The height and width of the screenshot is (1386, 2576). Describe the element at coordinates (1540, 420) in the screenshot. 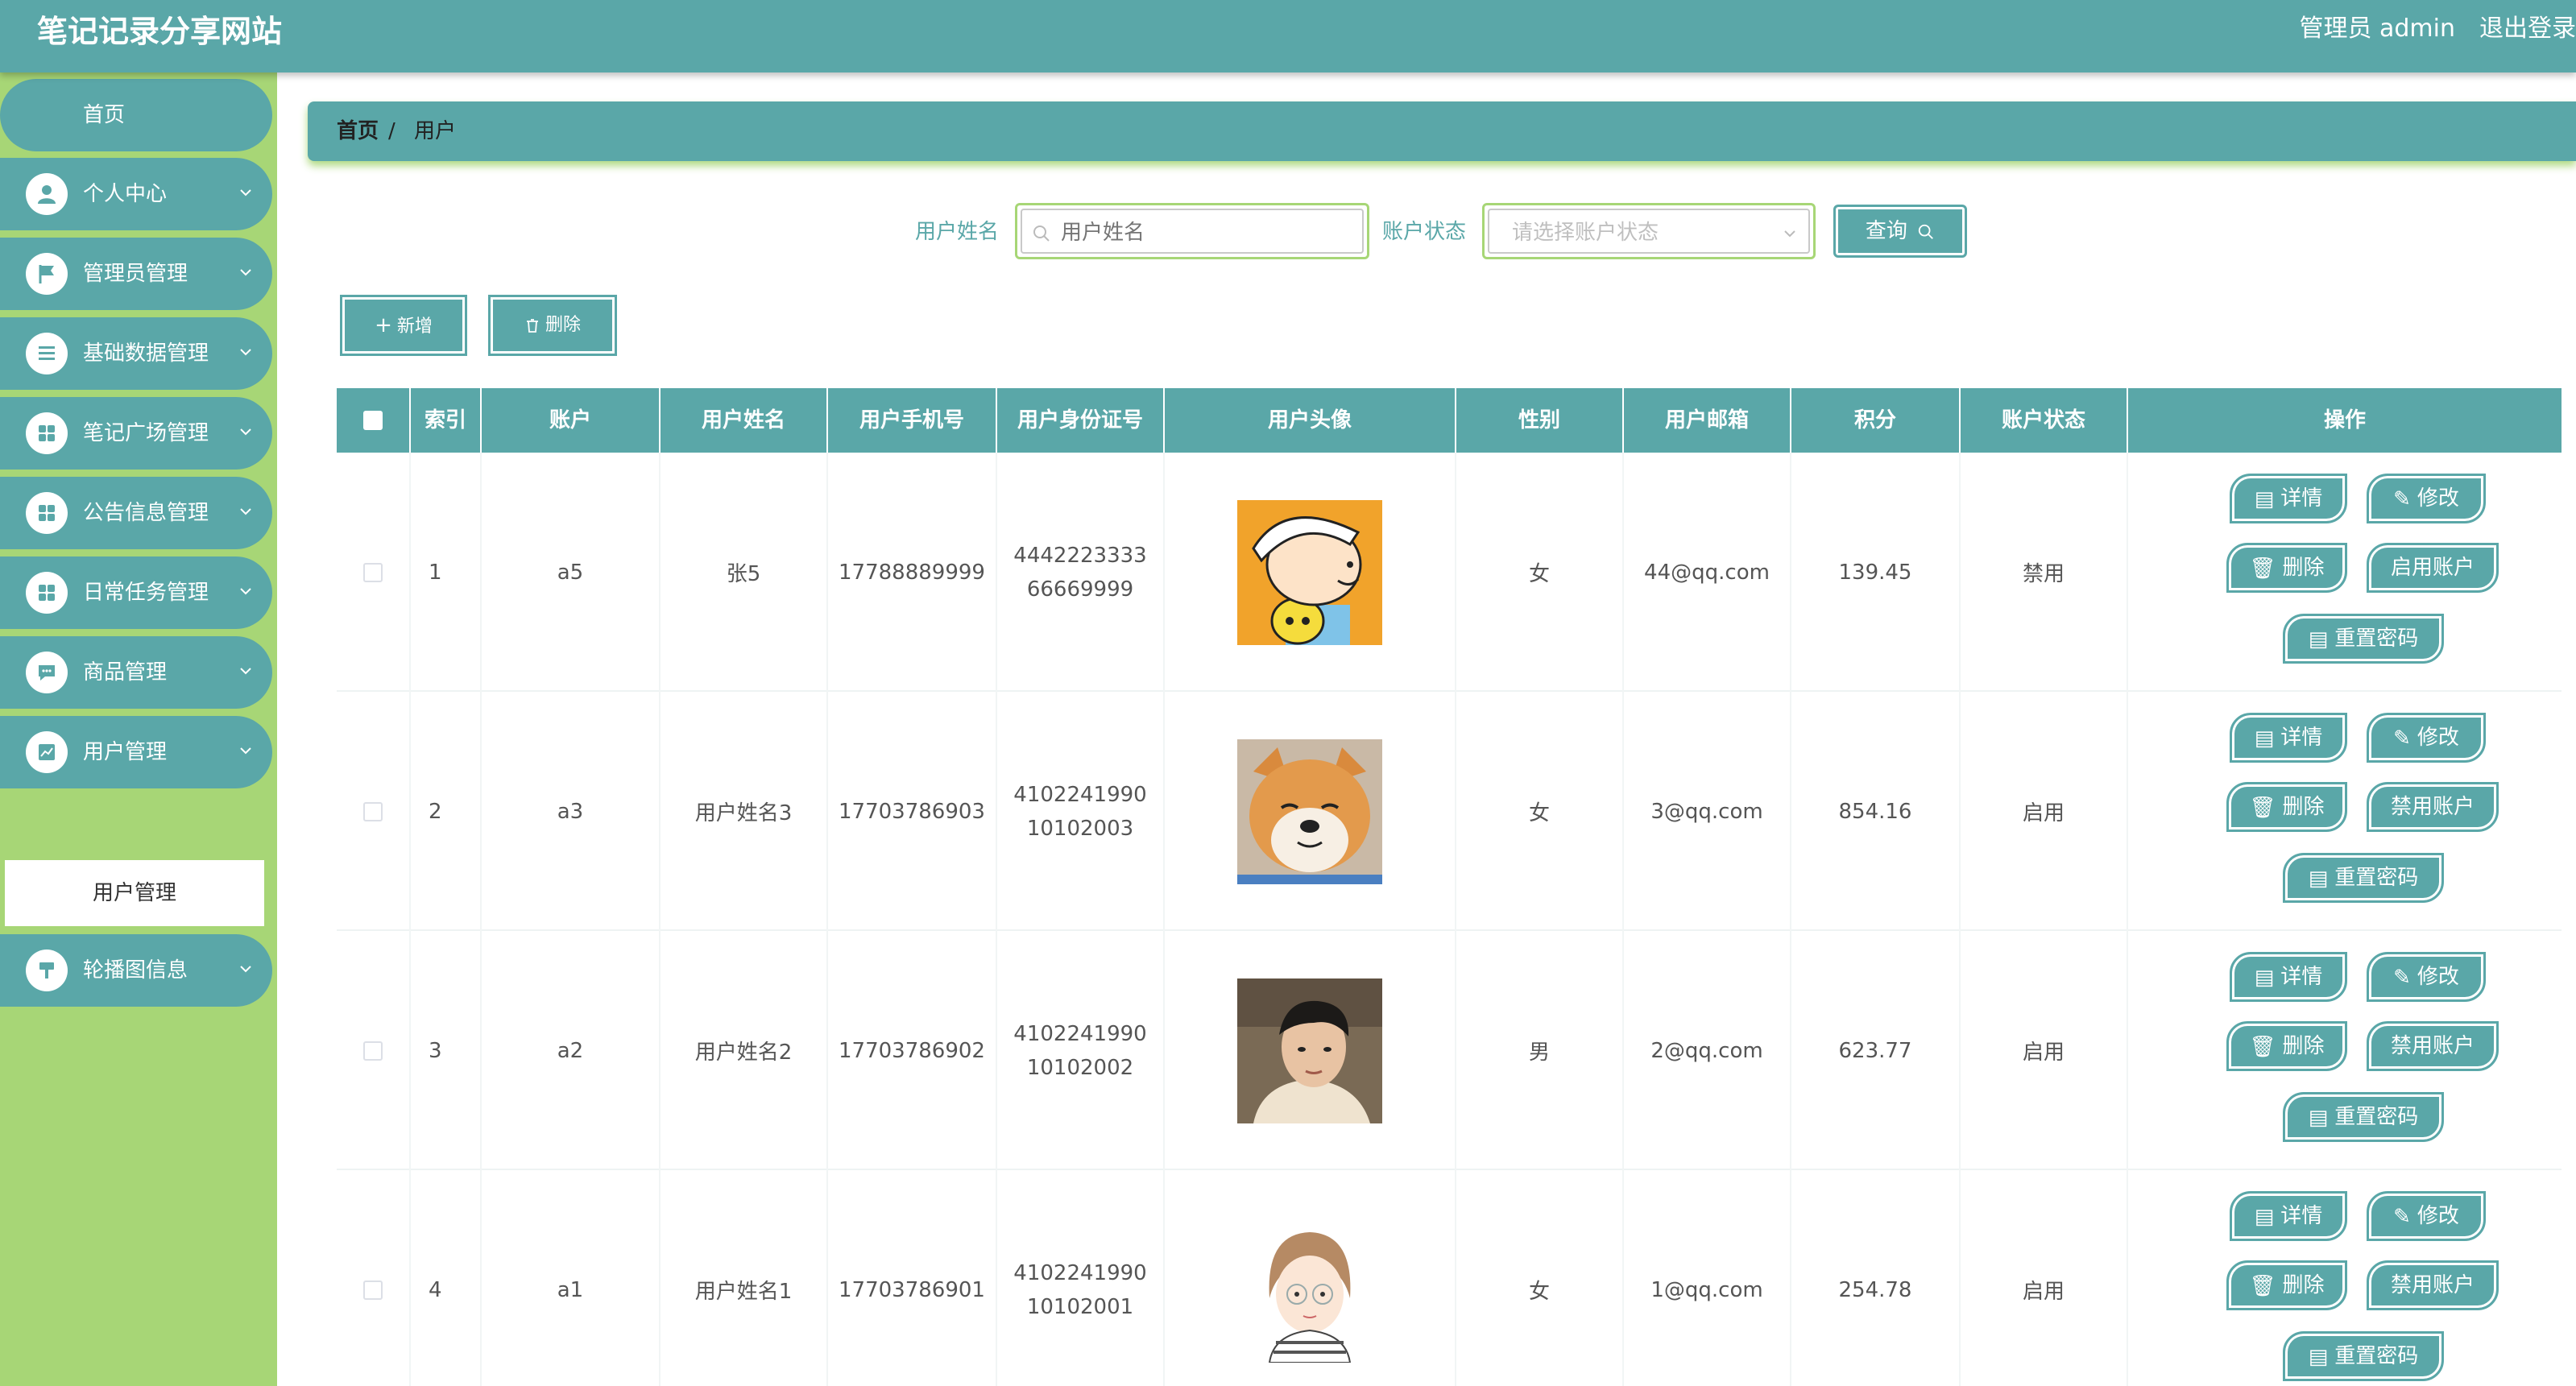

I see `header-gender: 性别` at that location.